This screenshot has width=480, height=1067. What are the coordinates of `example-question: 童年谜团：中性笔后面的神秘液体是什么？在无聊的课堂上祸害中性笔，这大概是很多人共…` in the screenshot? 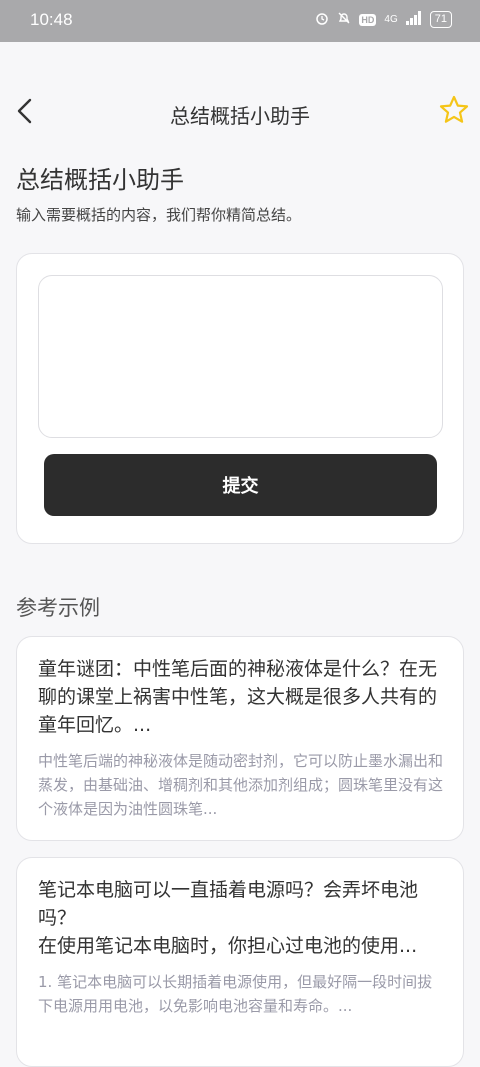 It's located at (238, 697).